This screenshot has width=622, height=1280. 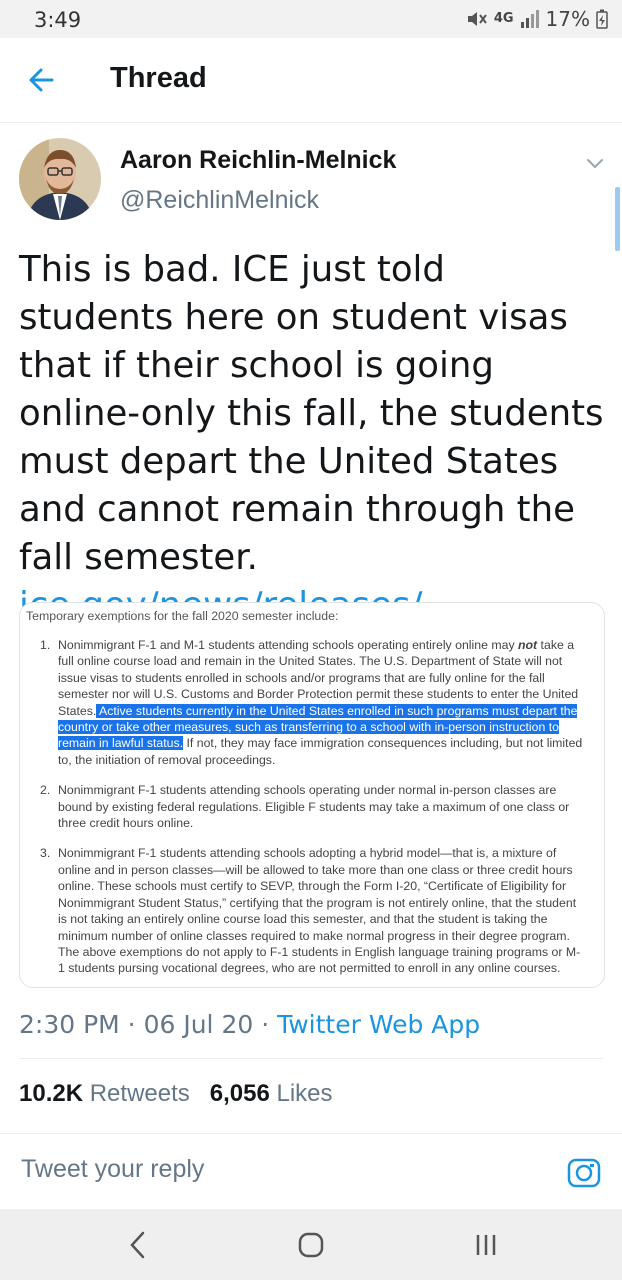 I want to click on tweet-stats: 10.2K Retweets 6,056 Likes, so click(x=176, y=1094).